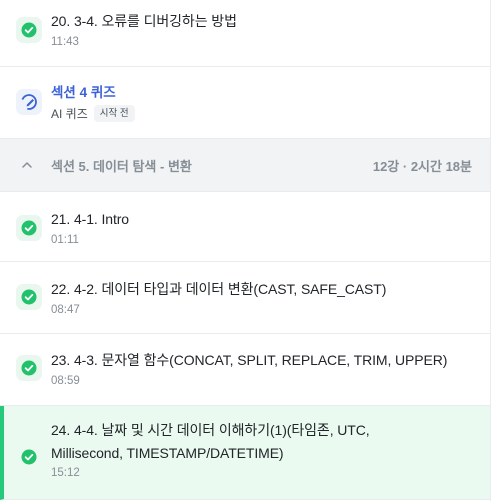 This screenshot has width=496, height=501. What do you see at coordinates (65, 42) in the screenshot?
I see `lesson-duration: 11:43` at bounding box center [65, 42].